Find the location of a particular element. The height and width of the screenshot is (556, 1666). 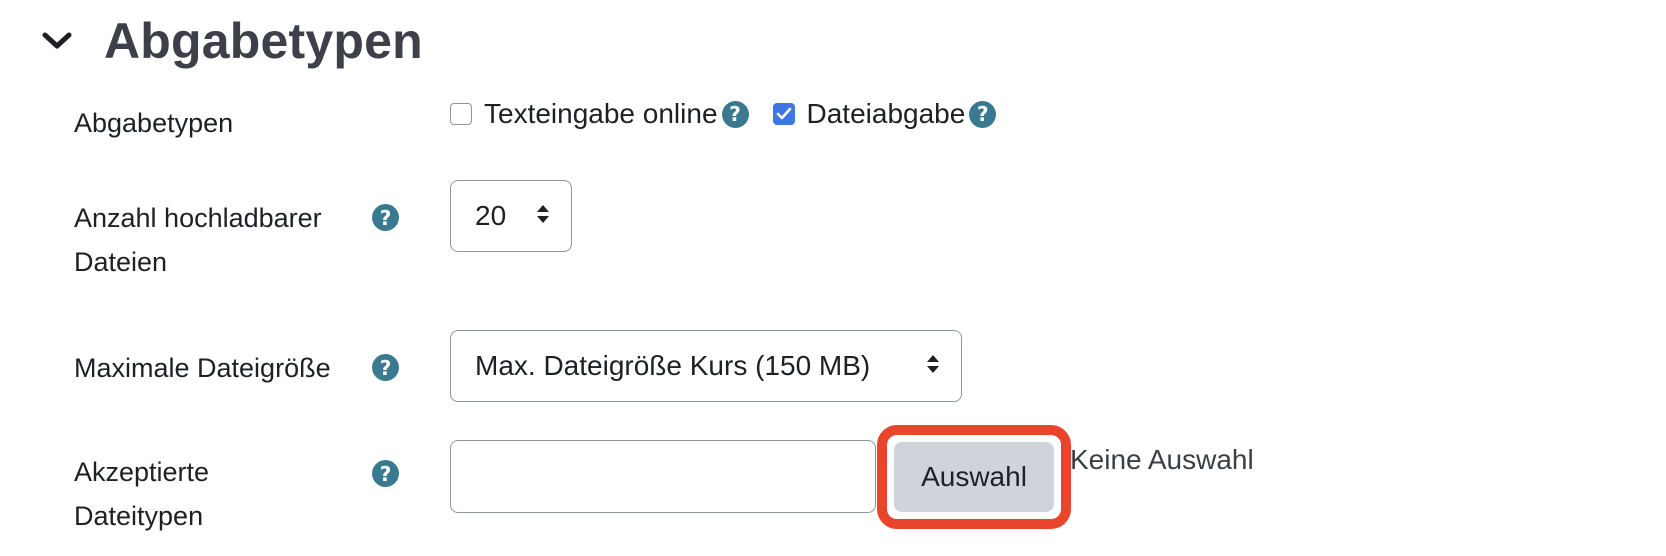

online-text-help-icon: ? is located at coordinates (735, 114).